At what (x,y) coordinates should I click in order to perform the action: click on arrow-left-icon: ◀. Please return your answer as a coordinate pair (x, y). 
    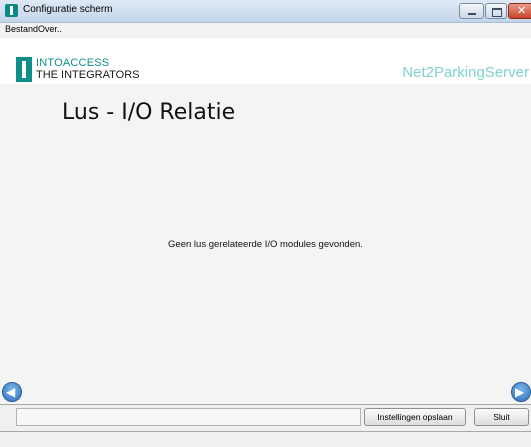
    Looking at the image, I should click on (11, 392).